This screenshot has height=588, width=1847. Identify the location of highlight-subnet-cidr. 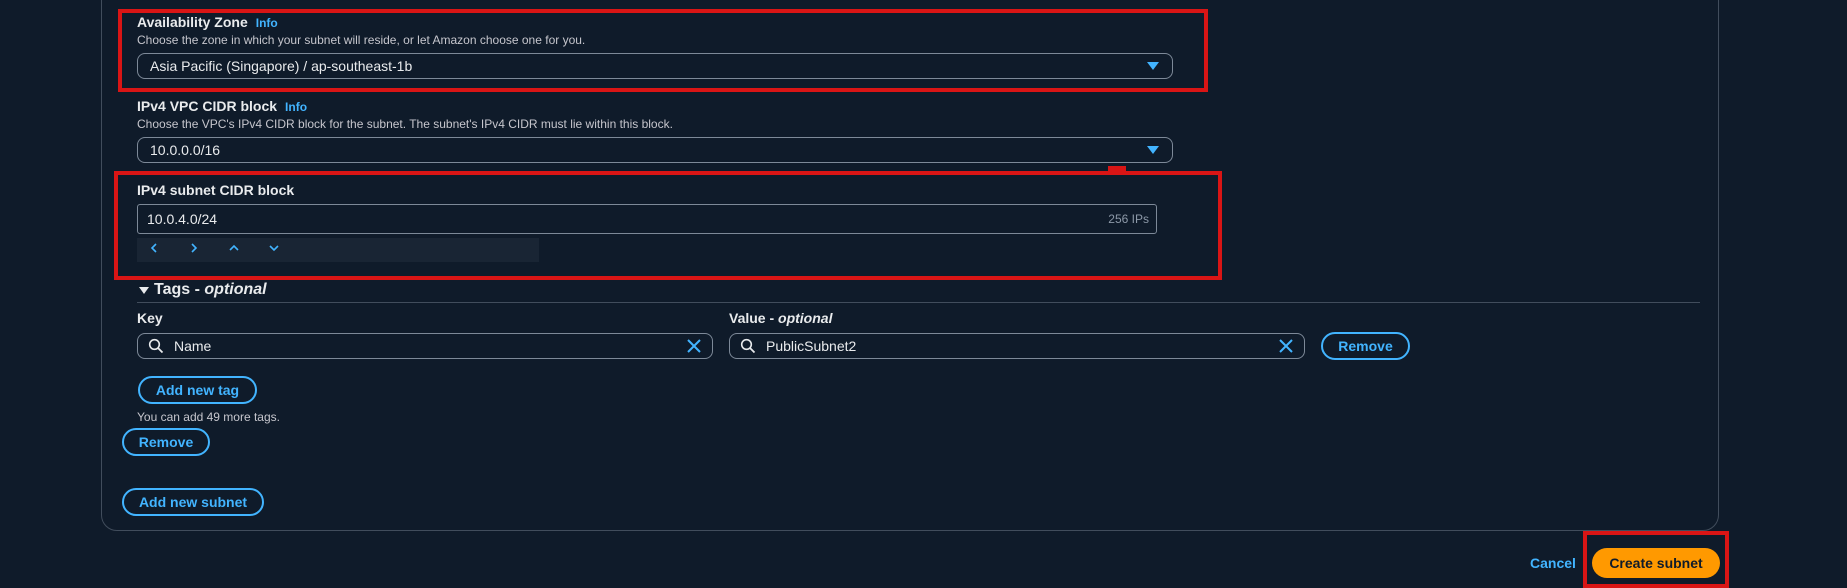
(668, 225).